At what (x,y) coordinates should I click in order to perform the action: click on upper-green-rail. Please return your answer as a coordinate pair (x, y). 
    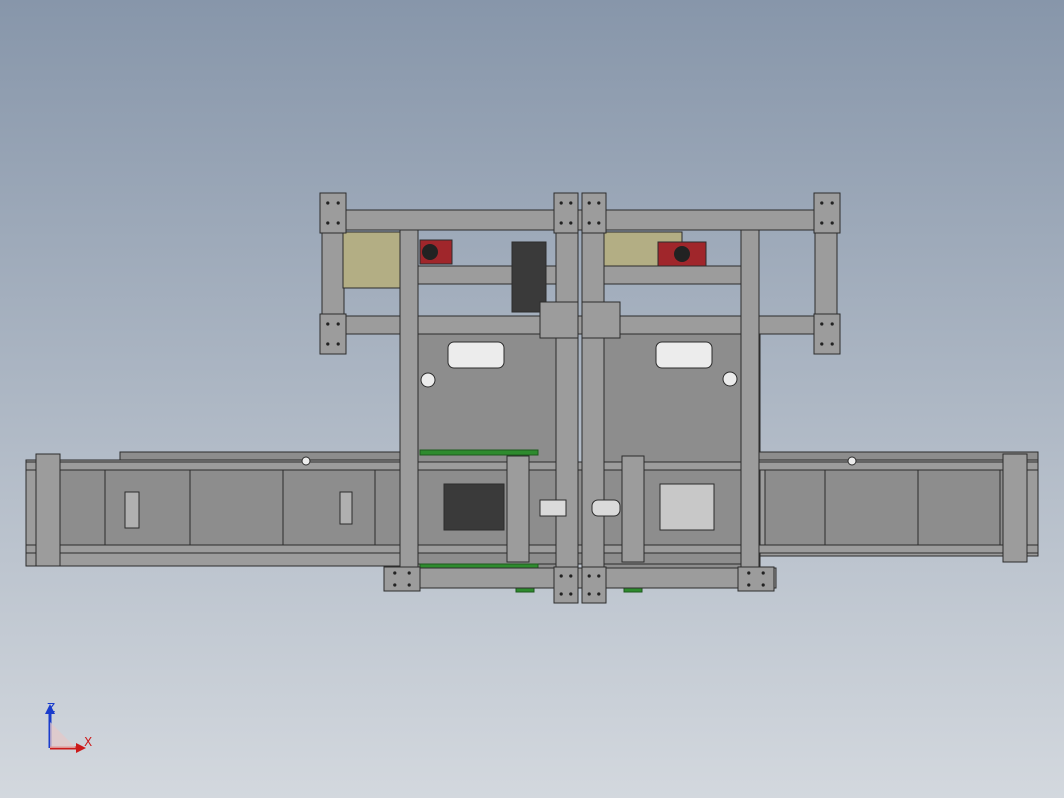
    Looking at the image, I should click on (479, 452).